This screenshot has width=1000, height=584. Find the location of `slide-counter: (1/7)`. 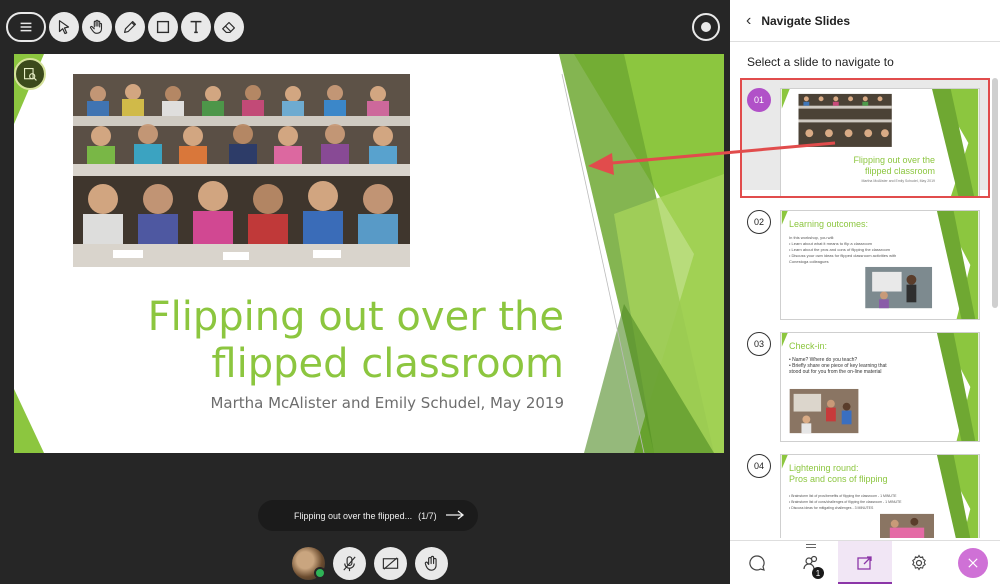

slide-counter: (1/7) is located at coordinates (427, 515).